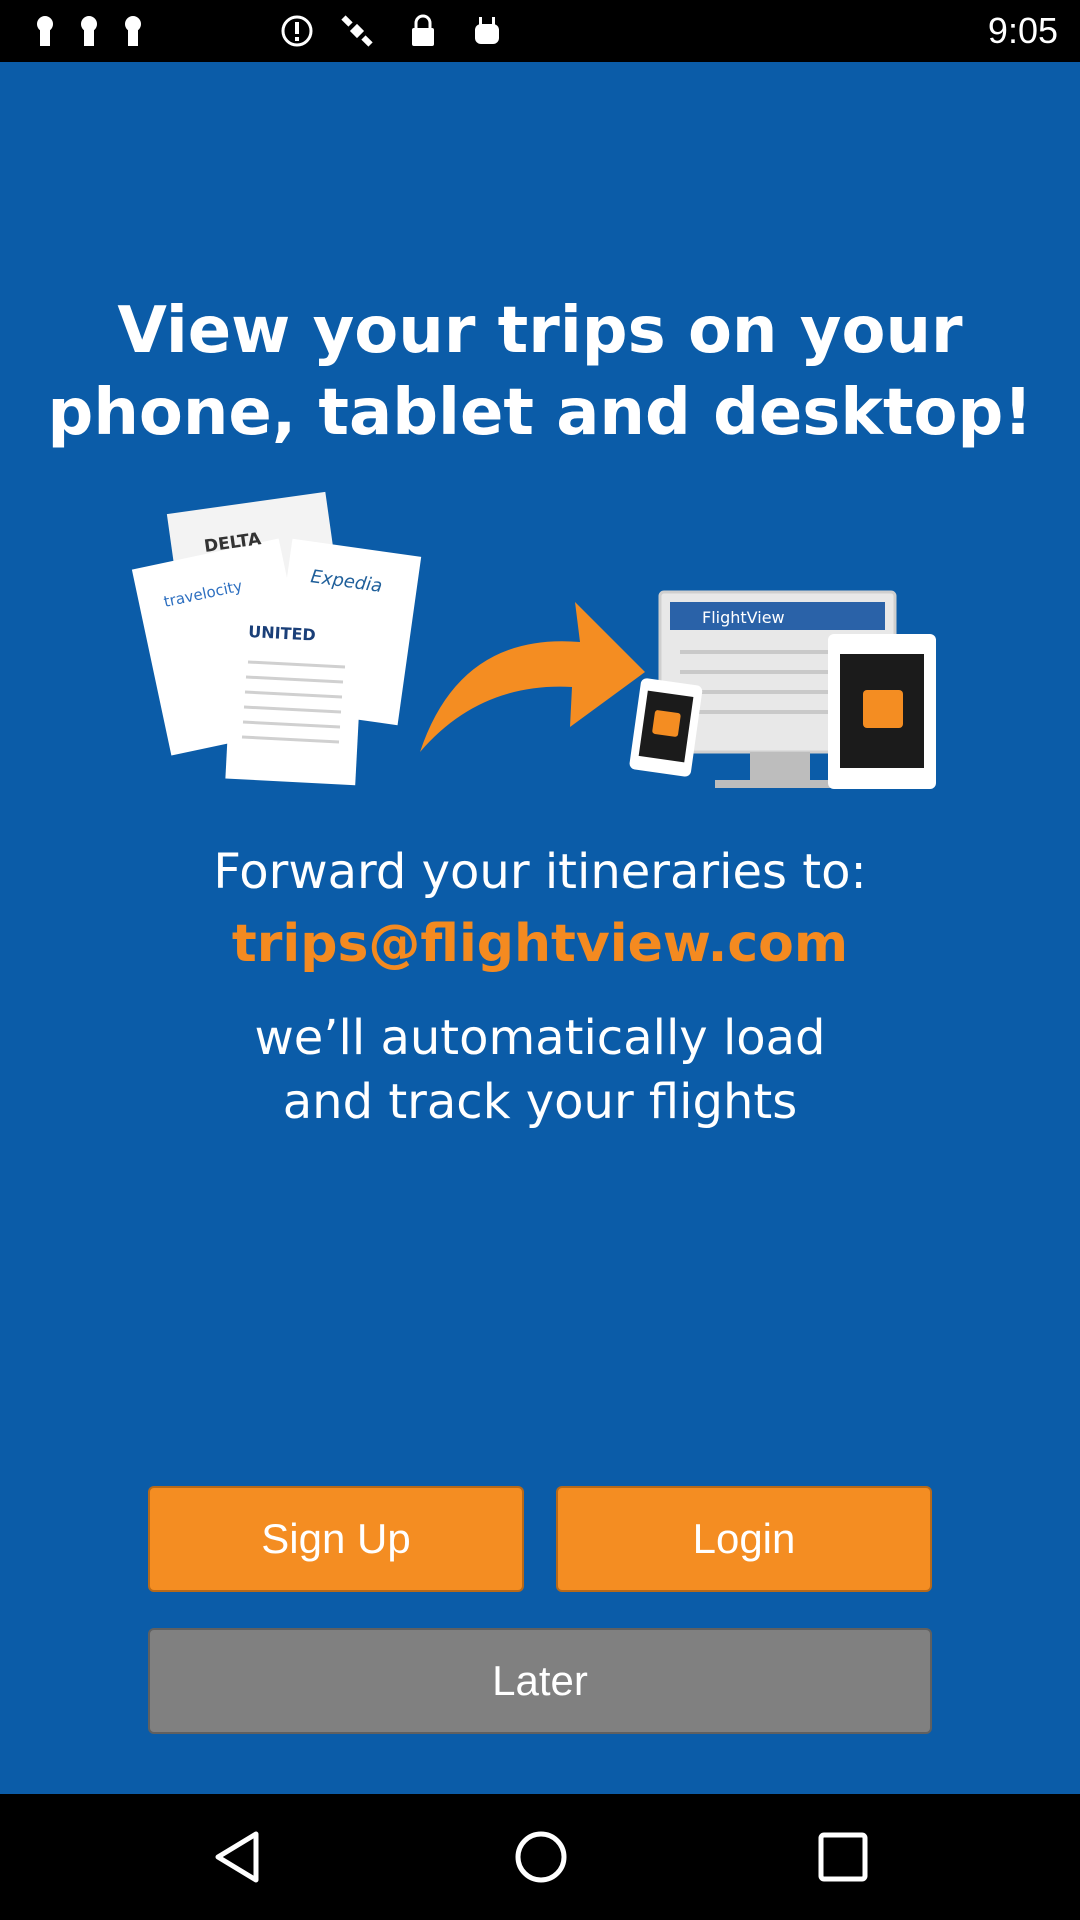  What do you see at coordinates (744, 1539) in the screenshot?
I see `login-button: Login` at bounding box center [744, 1539].